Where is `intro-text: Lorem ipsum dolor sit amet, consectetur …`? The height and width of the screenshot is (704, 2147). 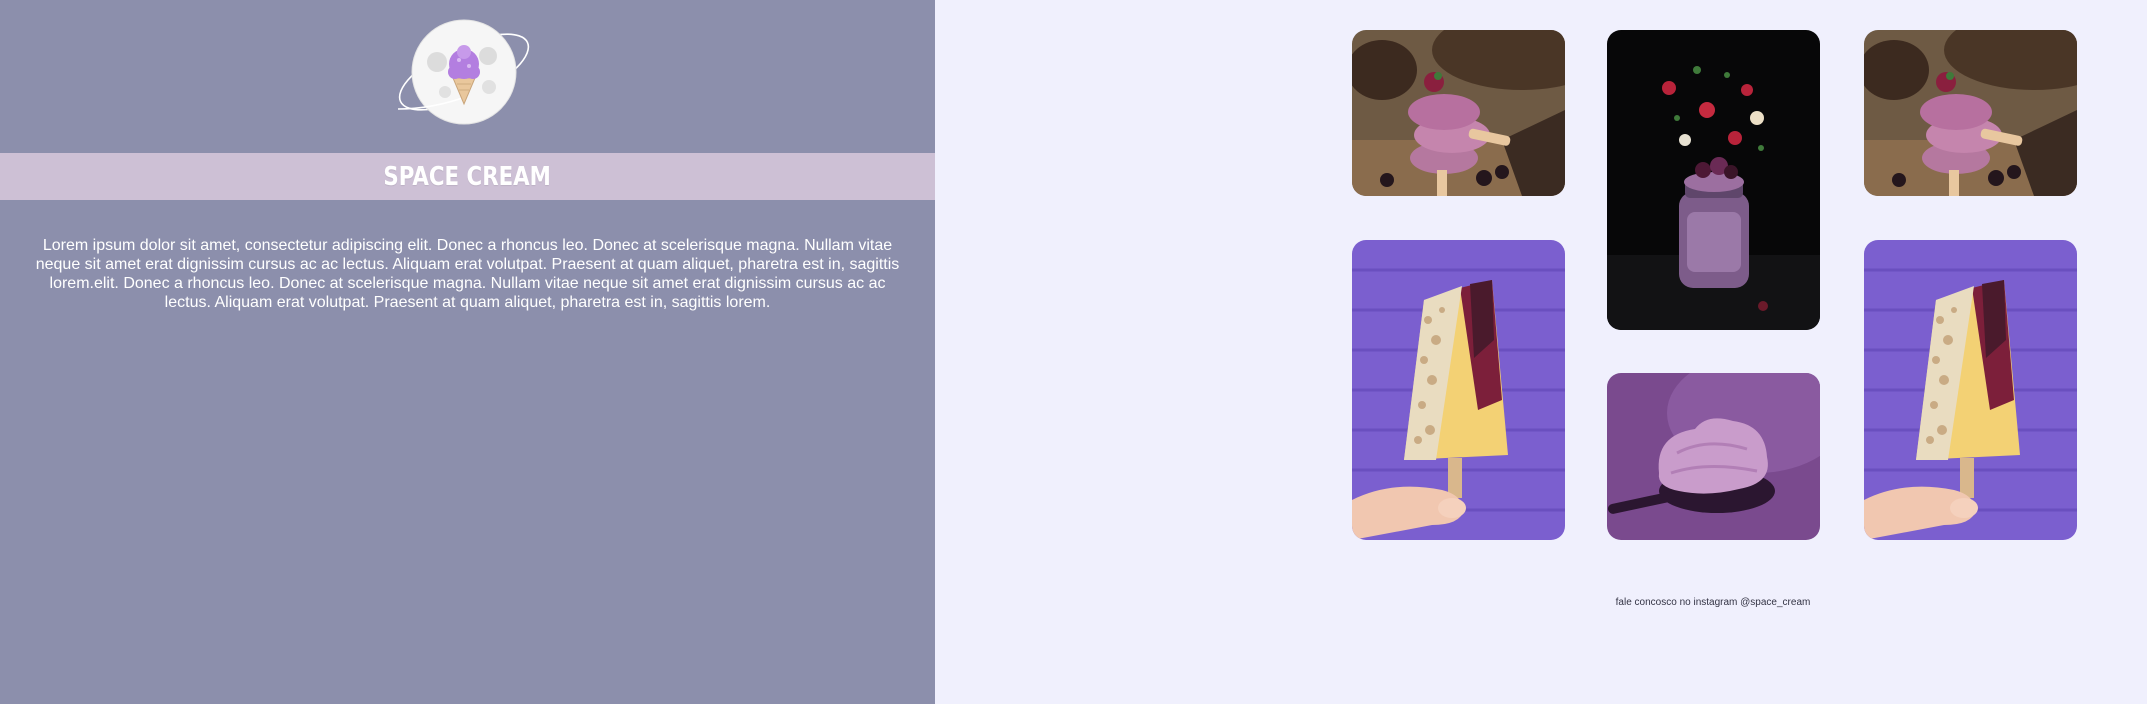 intro-text: Lorem ipsum dolor sit amet, consectetur … is located at coordinates (467, 274).